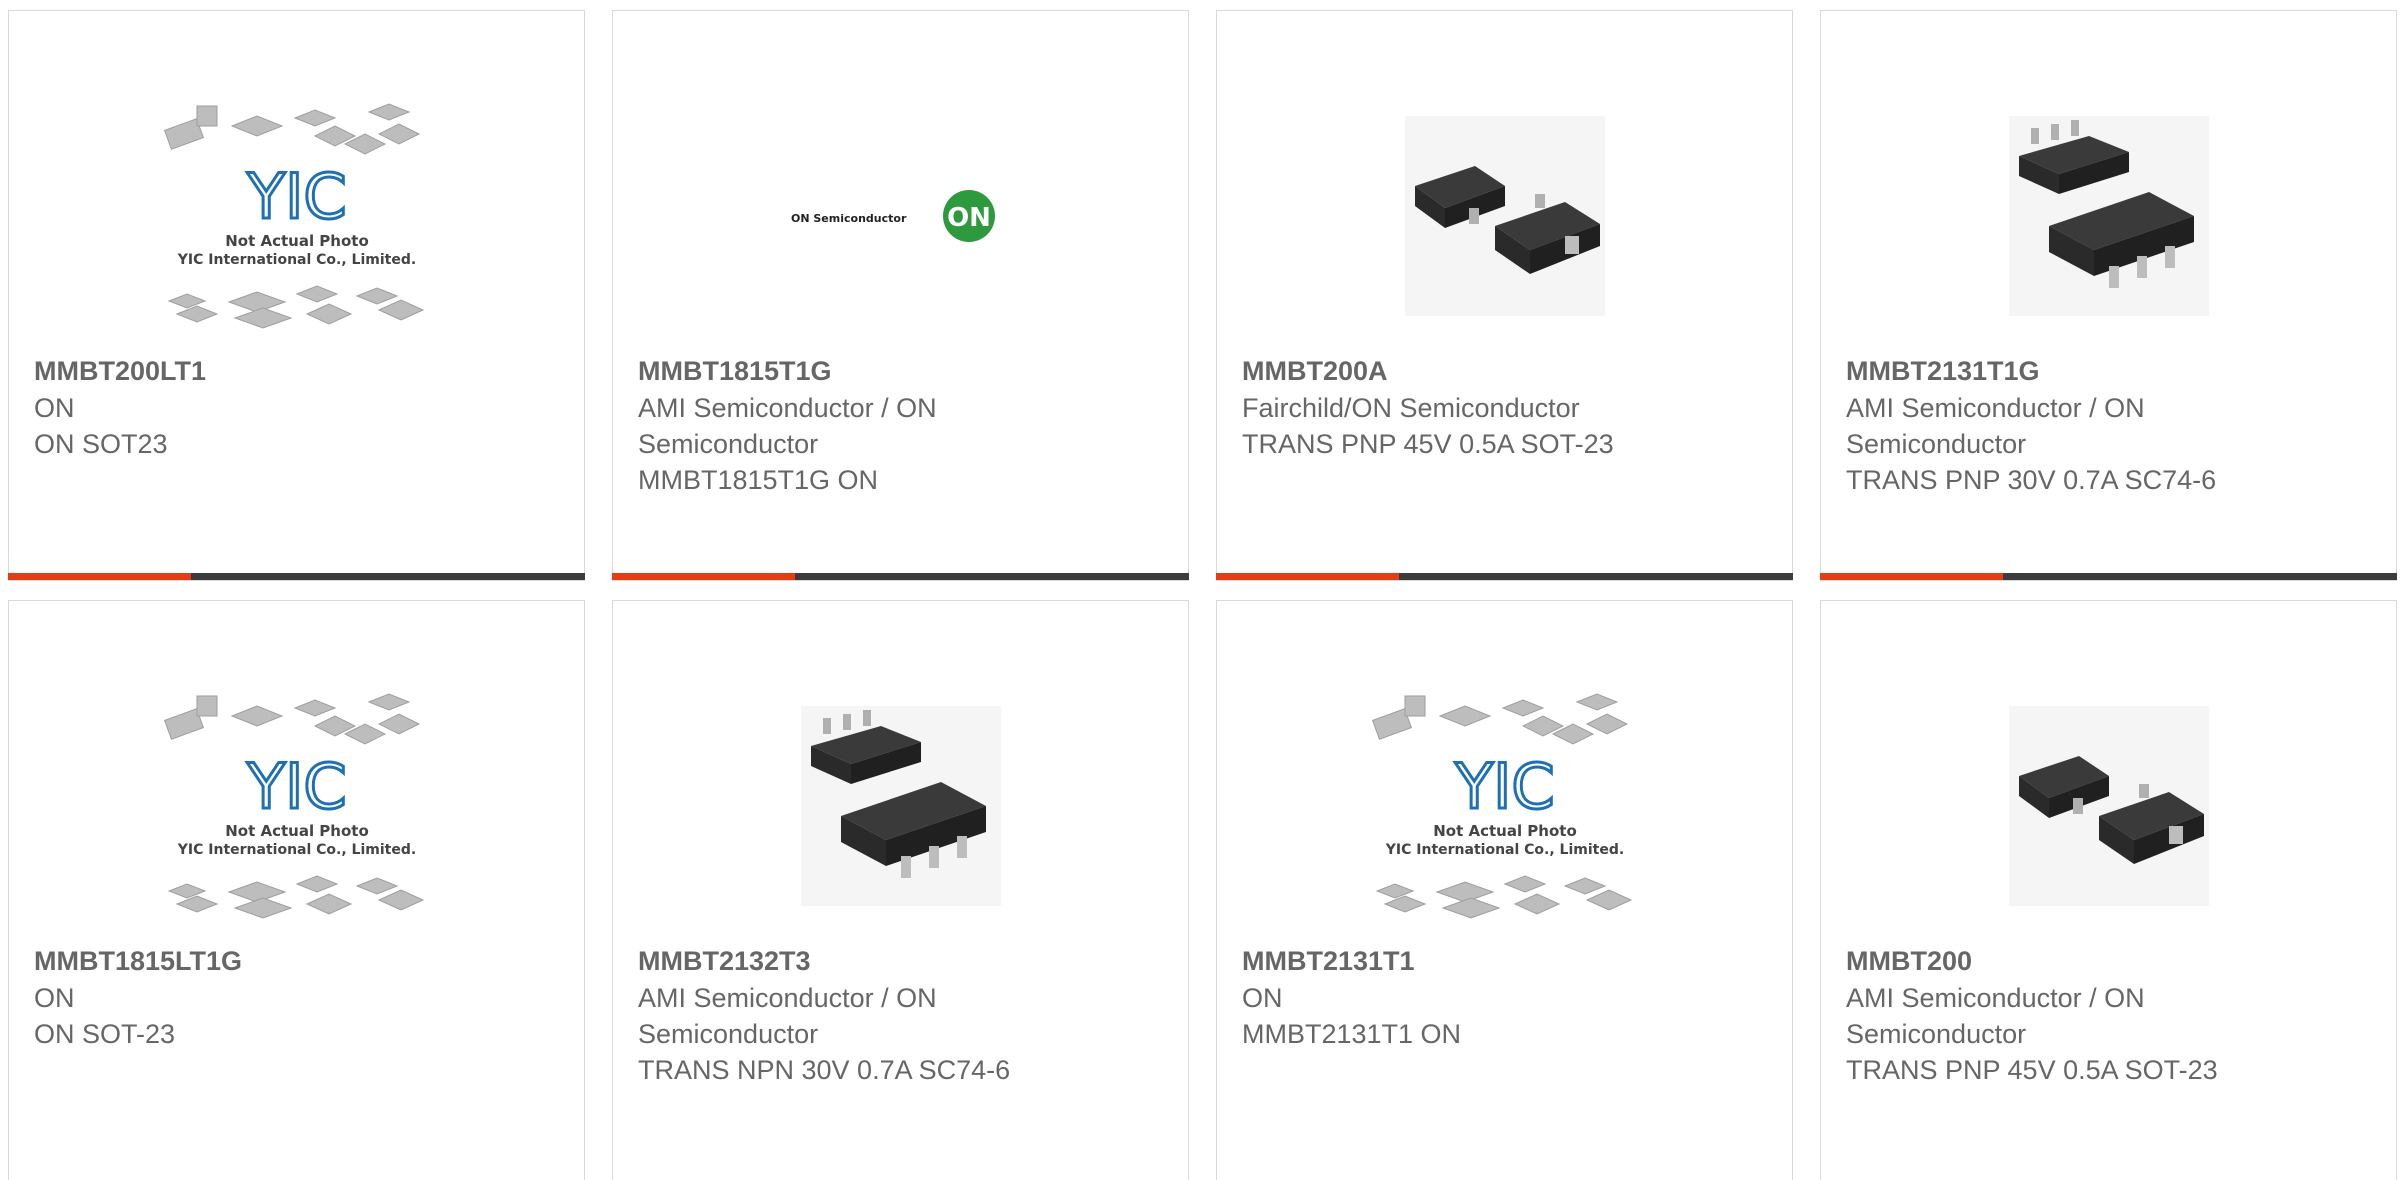 The image size is (2400, 1180). What do you see at coordinates (105, 1034) in the screenshot?
I see `description: ON SOT-23` at bounding box center [105, 1034].